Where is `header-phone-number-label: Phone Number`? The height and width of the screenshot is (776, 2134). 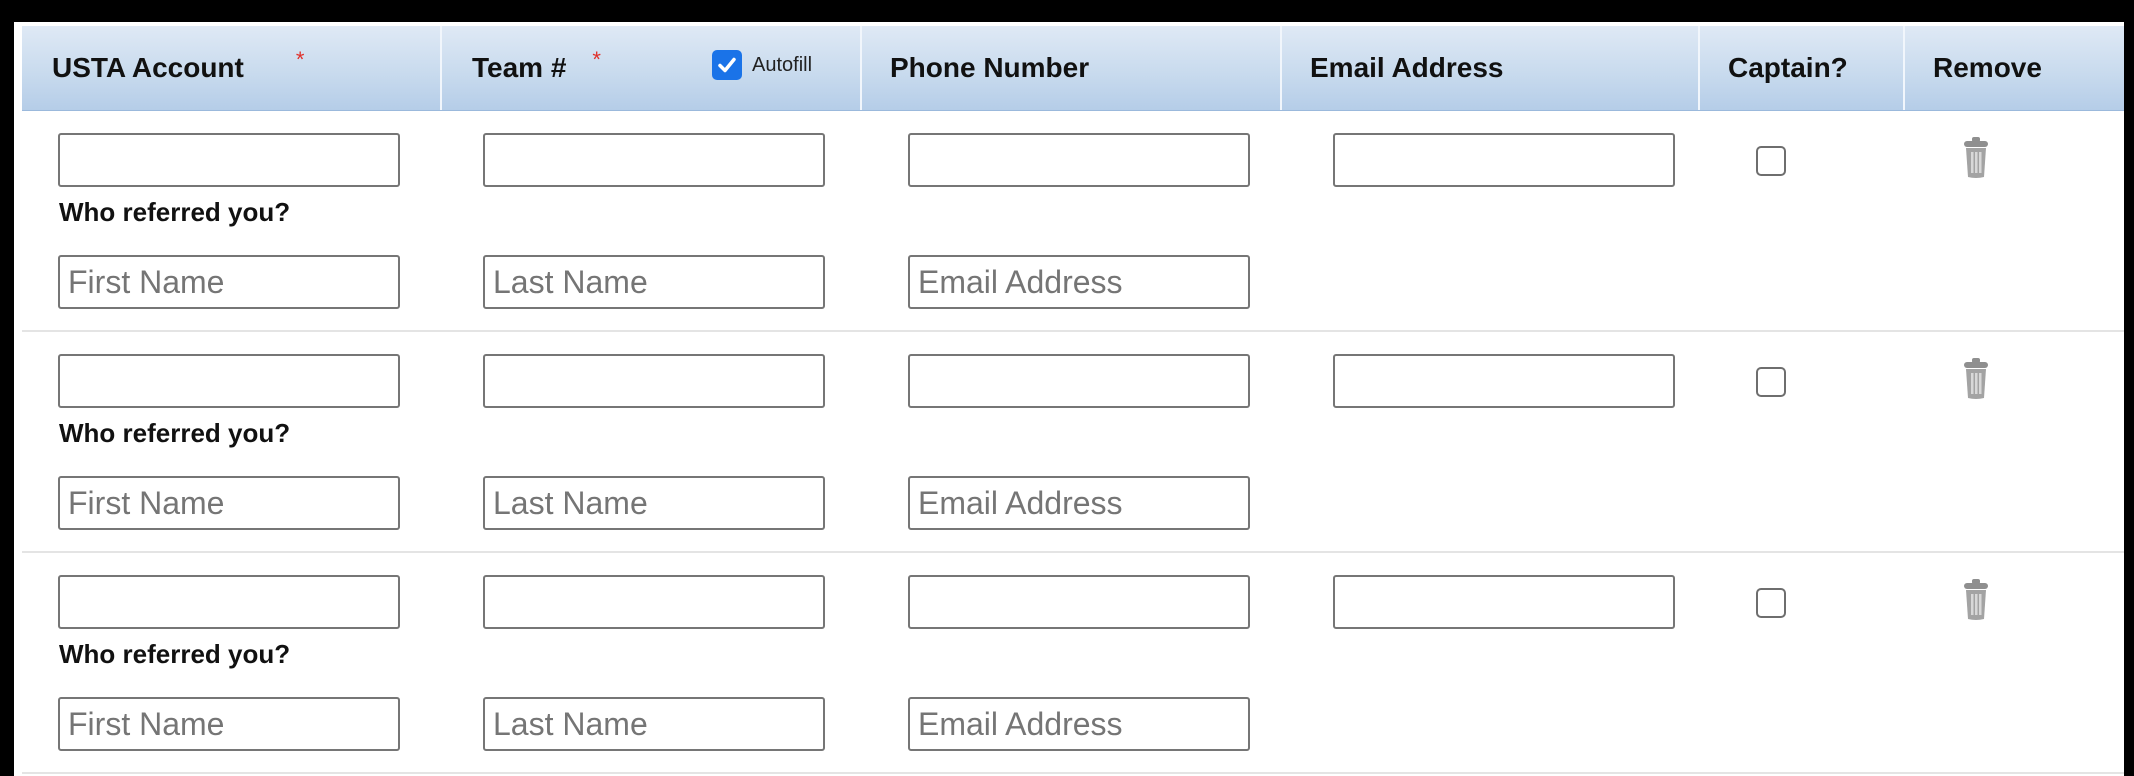
header-phone-number-label: Phone Number is located at coordinates (990, 67).